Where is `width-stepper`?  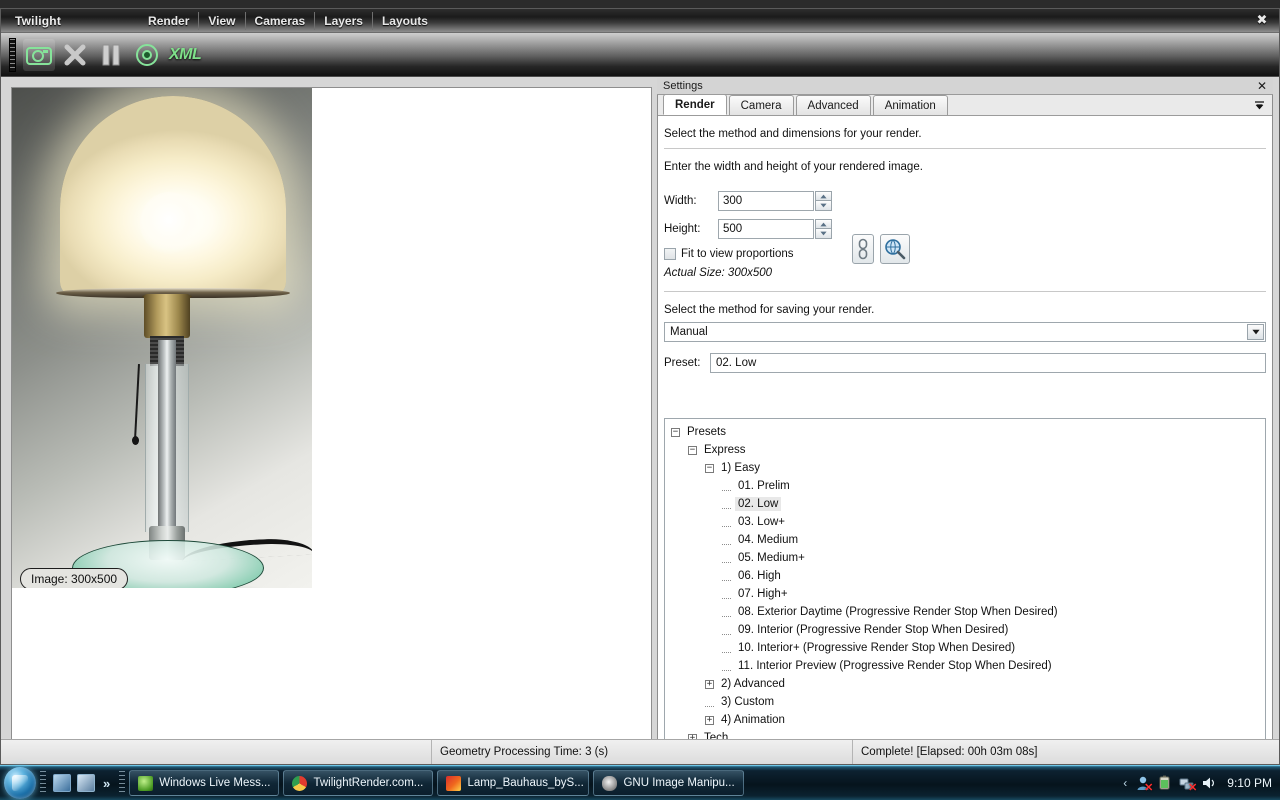
width-stepper is located at coordinates (823, 201).